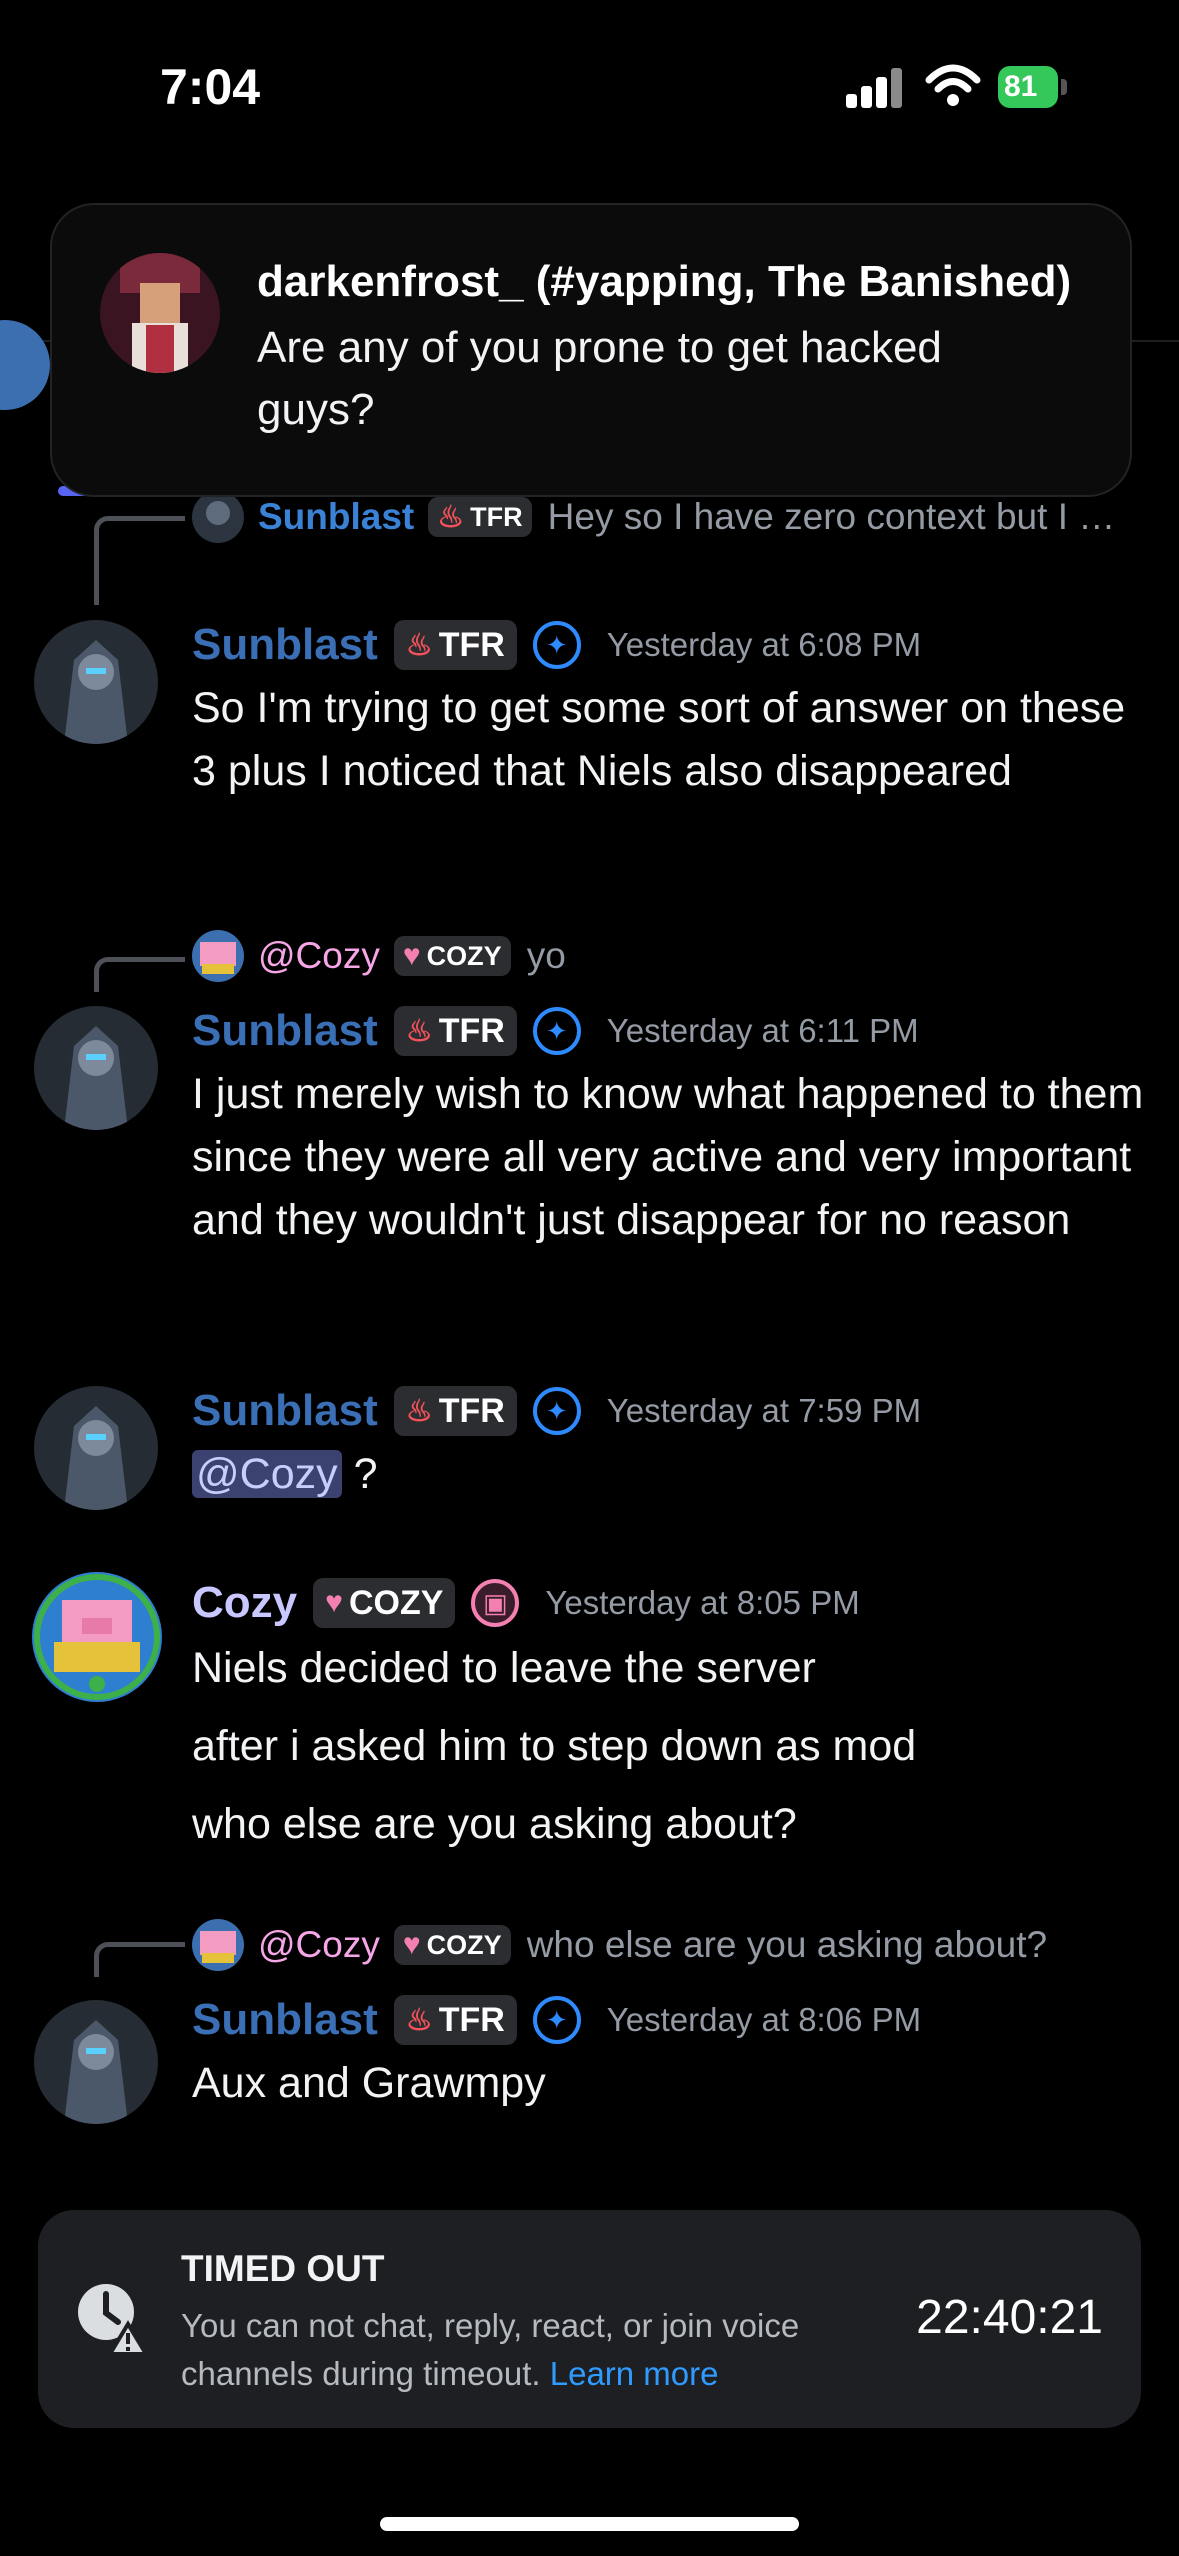 Image resolution: width=1179 pixels, height=2556 pixels. I want to click on reply-author: Sunblast, so click(336, 516).